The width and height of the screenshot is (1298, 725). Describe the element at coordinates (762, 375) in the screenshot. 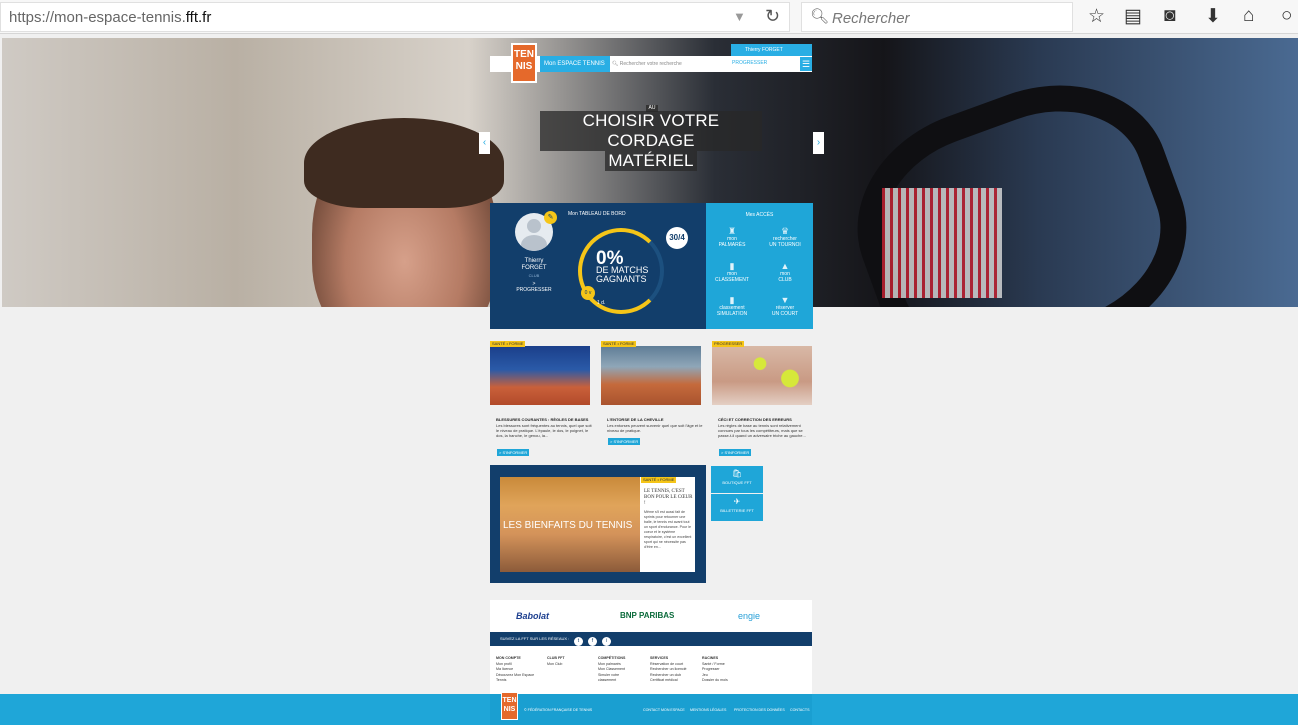

I see `article-image-erreurs` at that location.